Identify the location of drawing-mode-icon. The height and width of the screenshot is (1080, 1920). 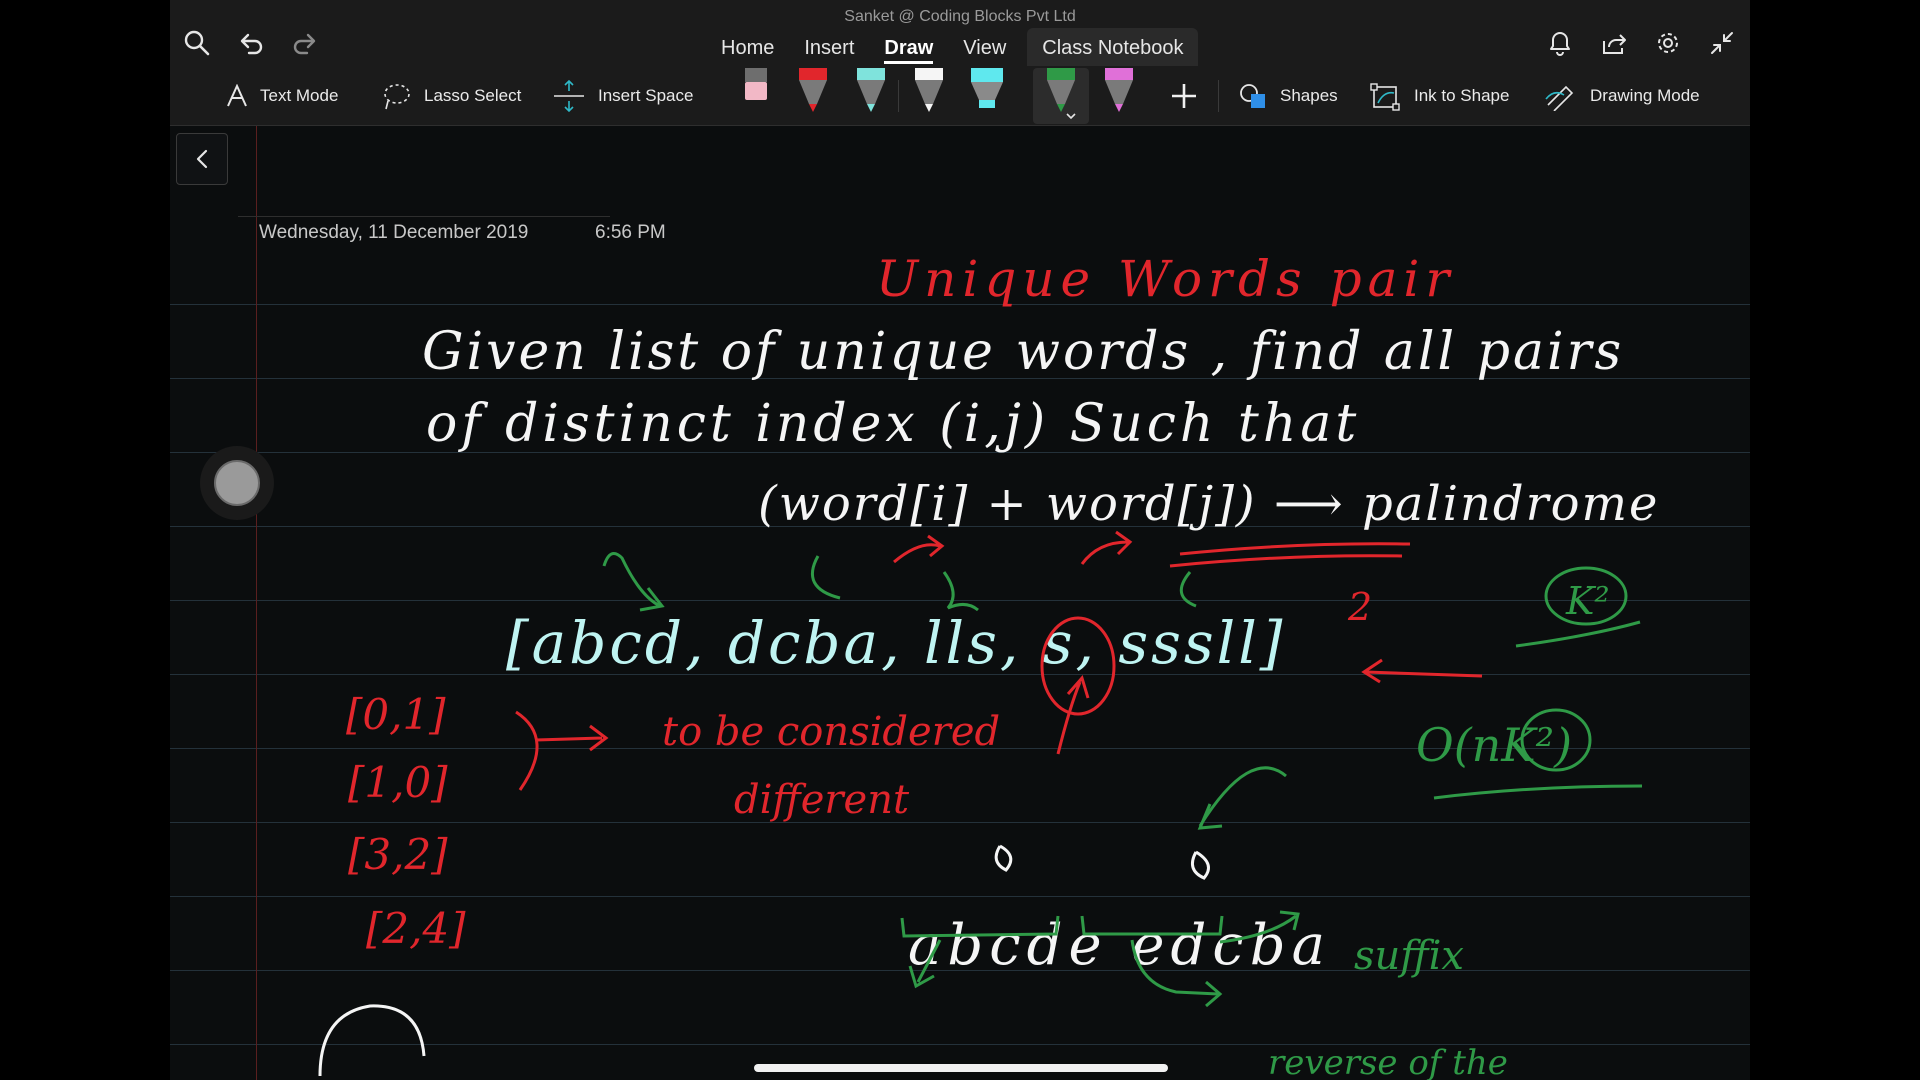
(1559, 98).